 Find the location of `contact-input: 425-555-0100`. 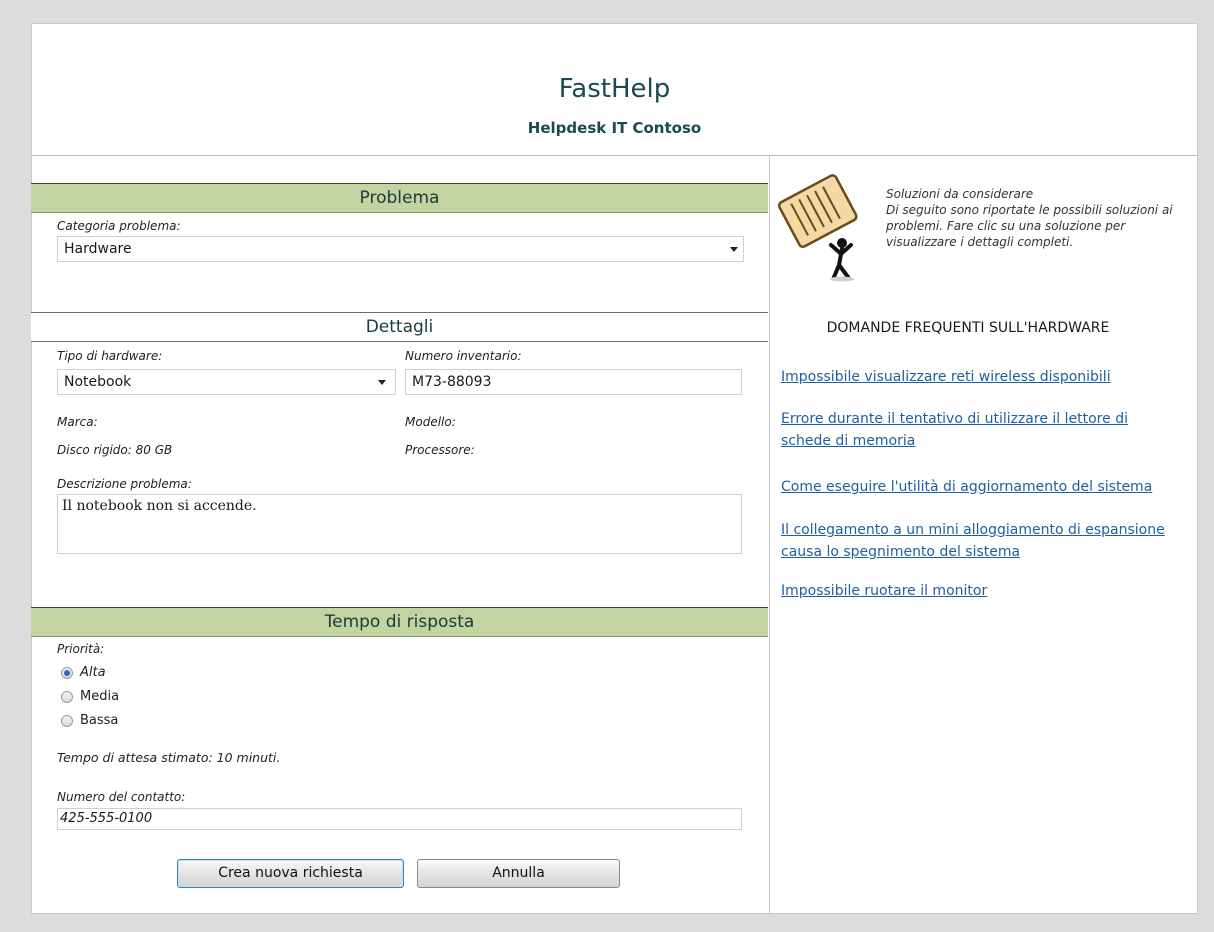

contact-input: 425-555-0100 is located at coordinates (399, 819).